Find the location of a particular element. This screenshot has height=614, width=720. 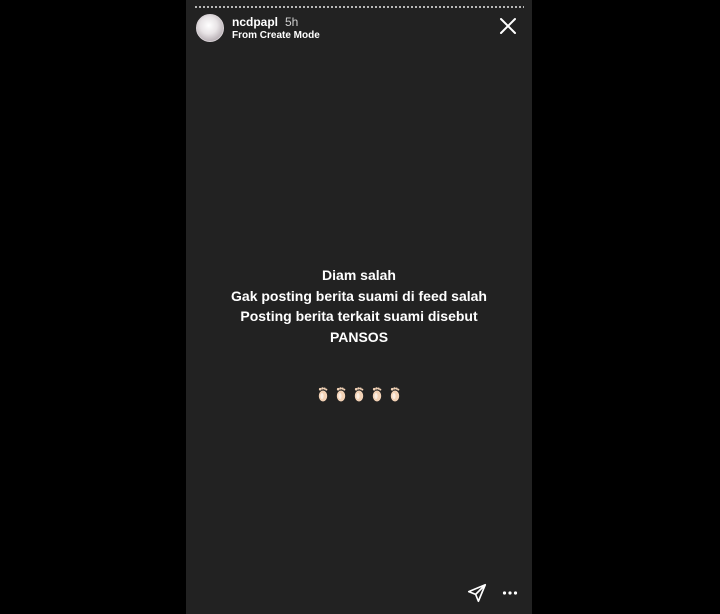

username: ncdpapl is located at coordinates (255, 22).